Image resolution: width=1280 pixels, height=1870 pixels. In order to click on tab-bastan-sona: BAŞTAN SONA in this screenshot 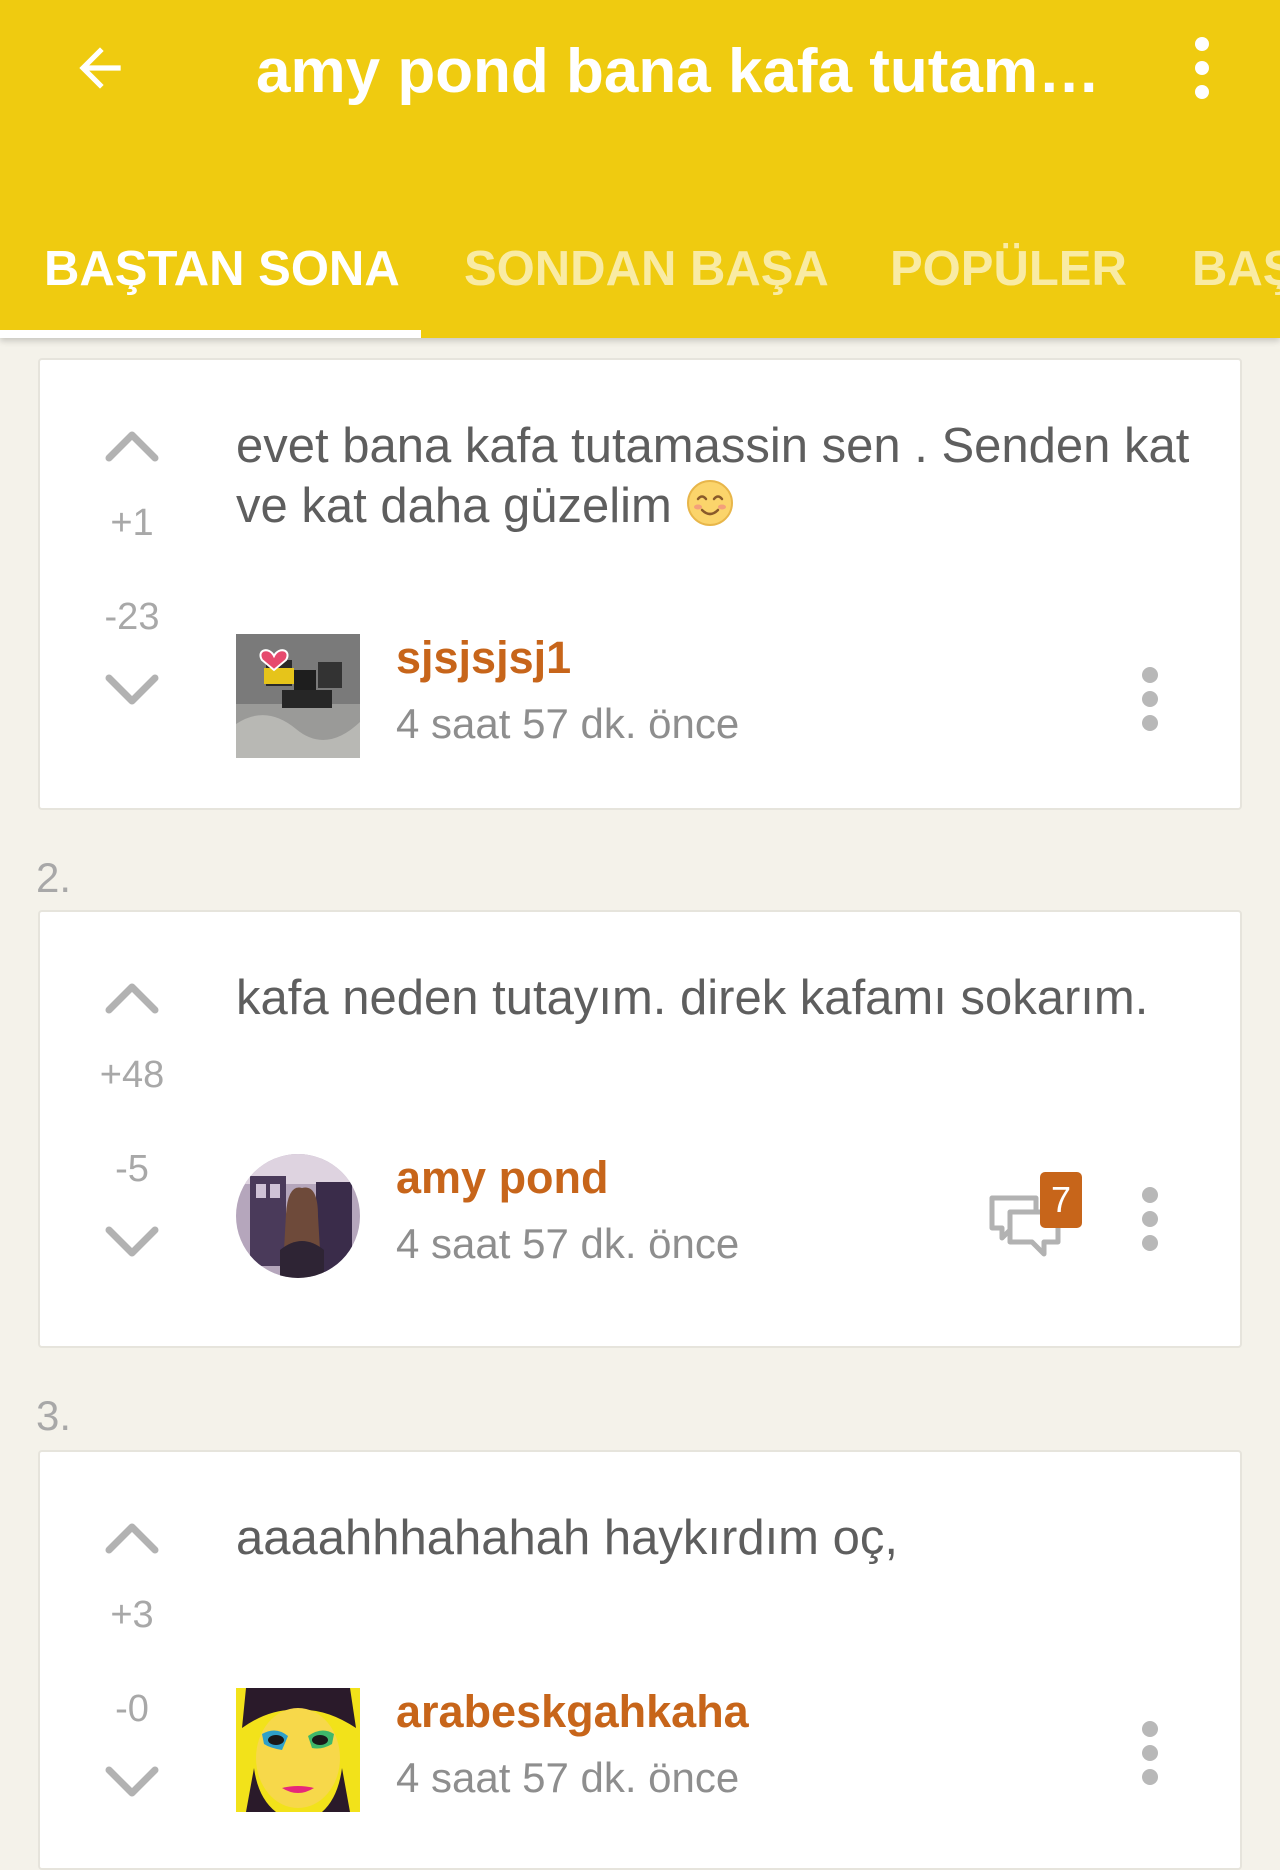, I will do `click(222, 269)`.